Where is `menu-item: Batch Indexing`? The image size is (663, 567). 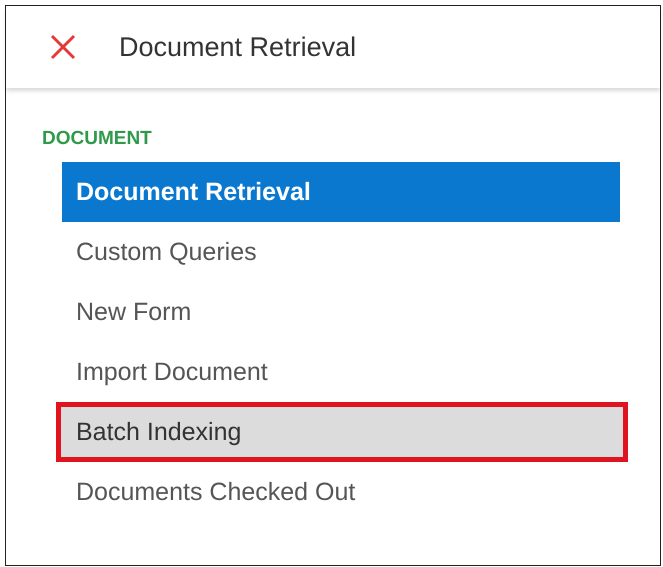
menu-item: Batch Indexing is located at coordinates (342, 432).